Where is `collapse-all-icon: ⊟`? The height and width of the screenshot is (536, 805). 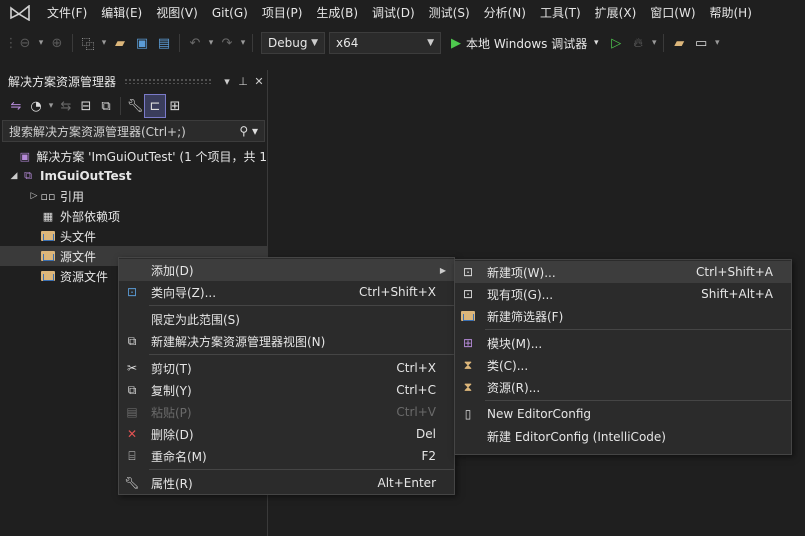 collapse-all-icon: ⊟ is located at coordinates (86, 106).